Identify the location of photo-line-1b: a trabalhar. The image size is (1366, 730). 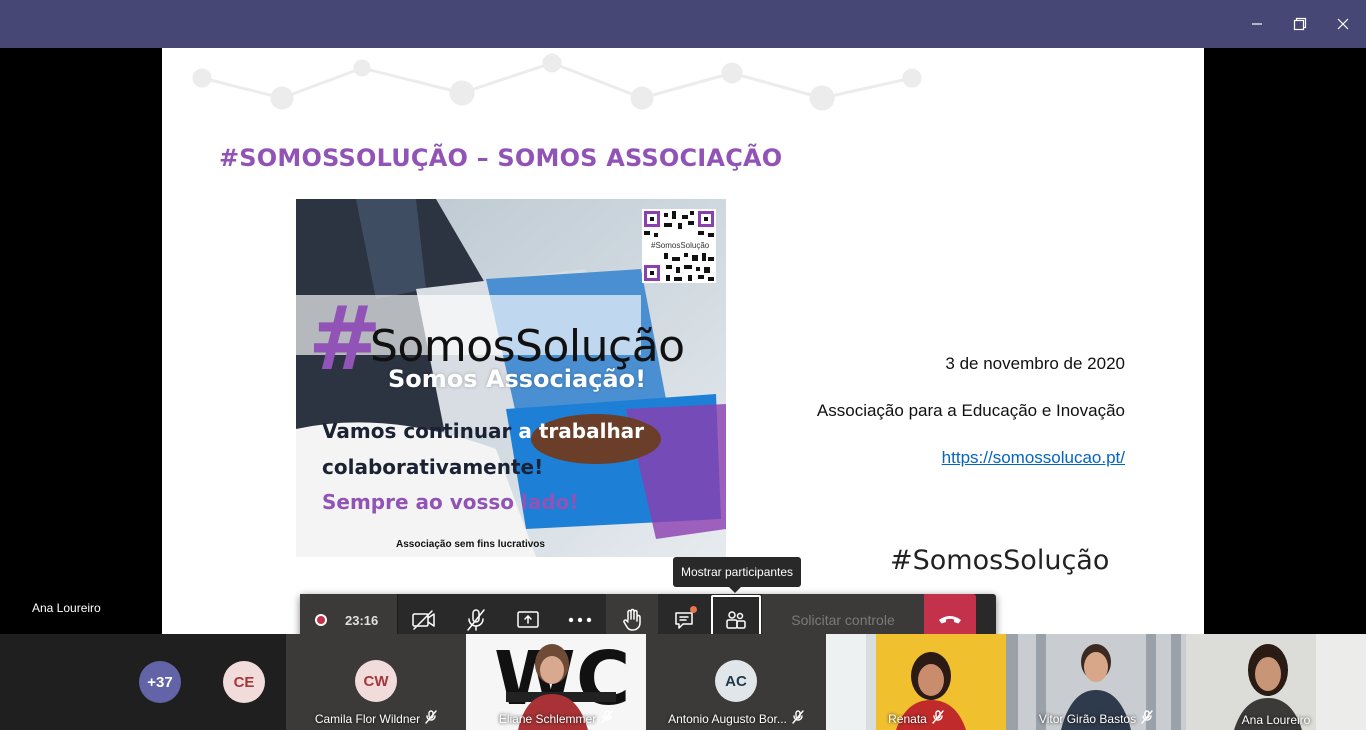
(581, 431).